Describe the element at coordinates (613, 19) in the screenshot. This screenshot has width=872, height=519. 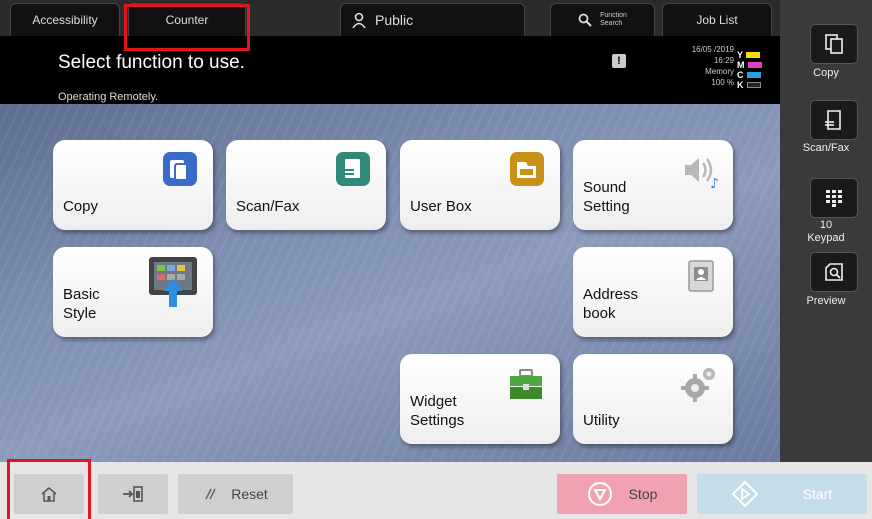
I see `function-search-label: Function Search` at that location.